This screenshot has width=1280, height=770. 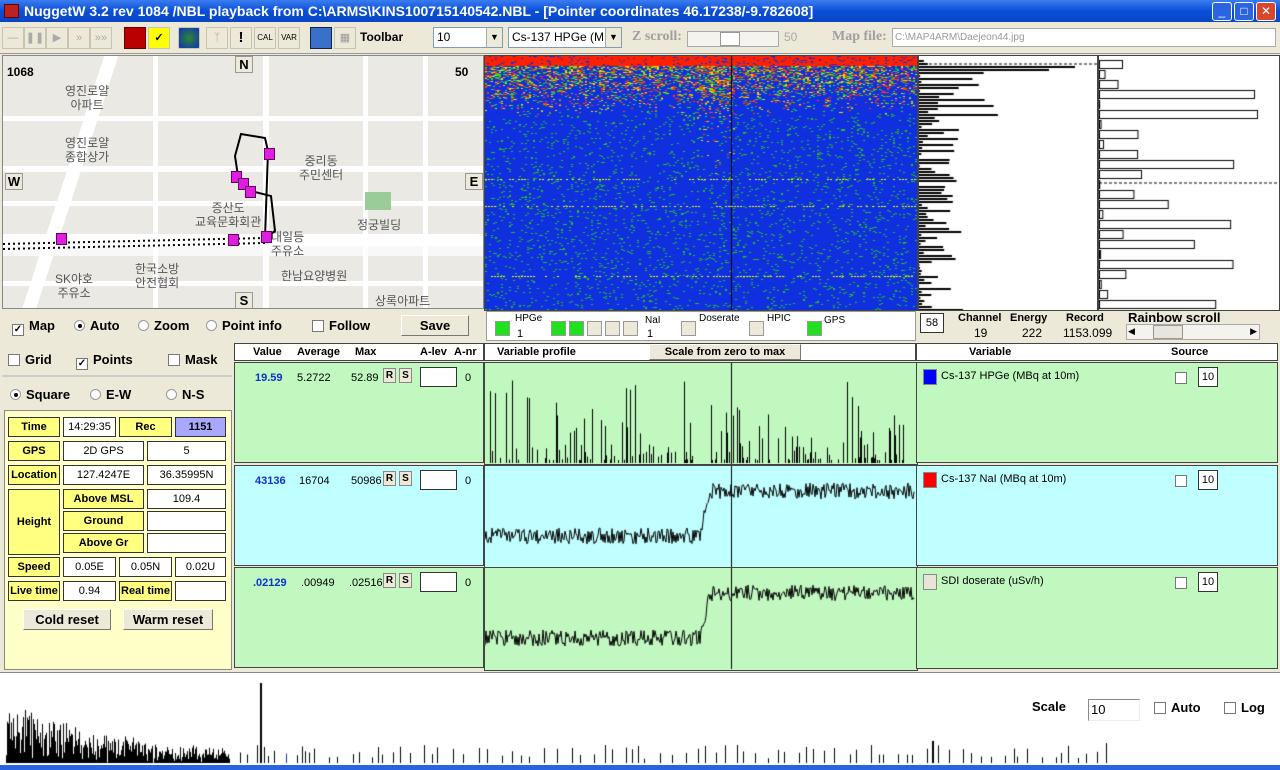 I want to click on pause-icon: ❚❚, so click(x=35, y=38).